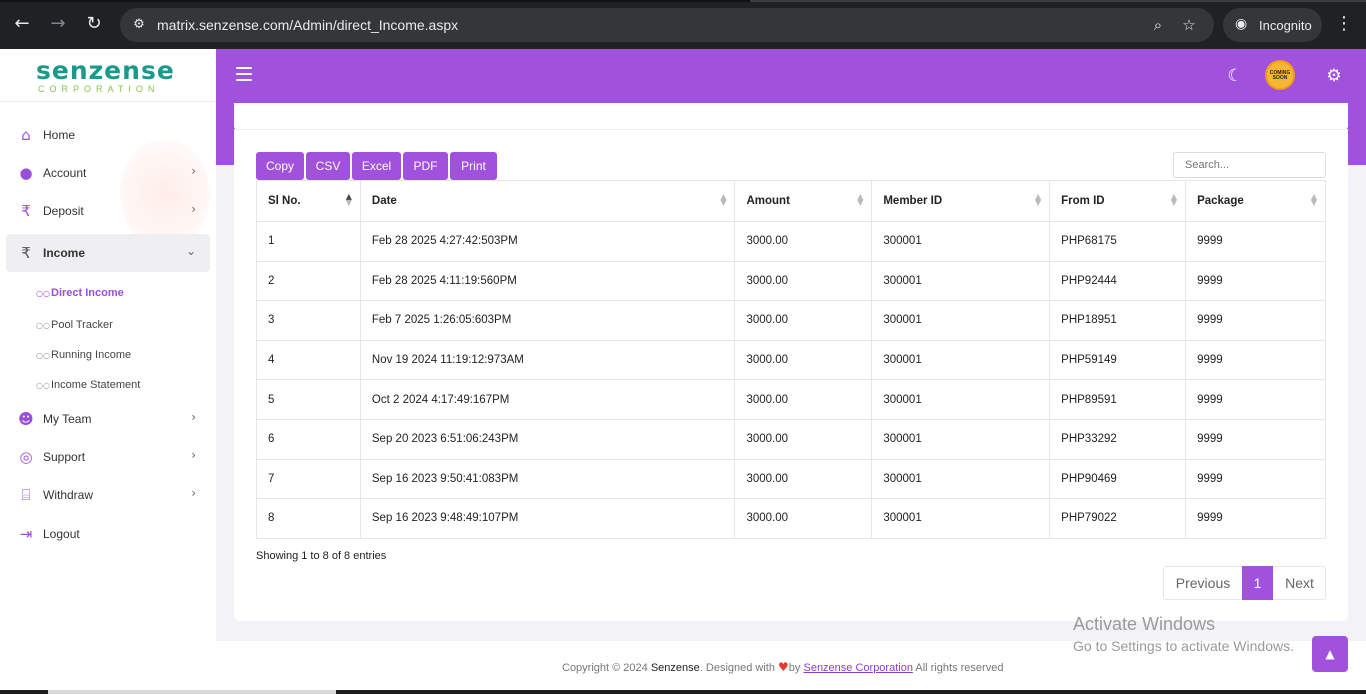  What do you see at coordinates (94, 24) in the screenshot?
I see `reload-icon: ↻` at bounding box center [94, 24].